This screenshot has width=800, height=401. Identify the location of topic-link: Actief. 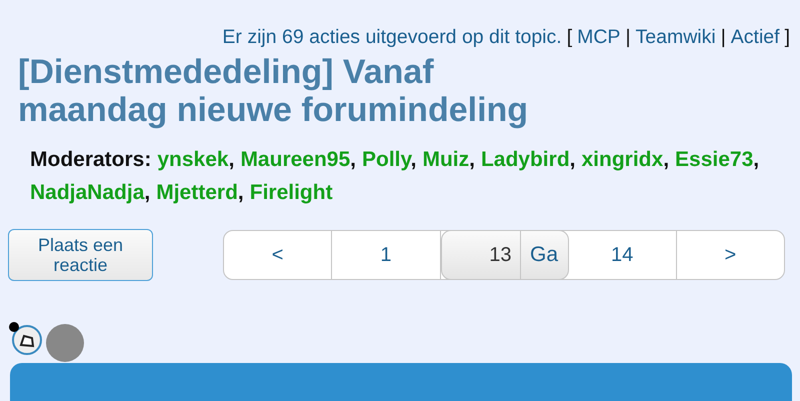
(755, 37).